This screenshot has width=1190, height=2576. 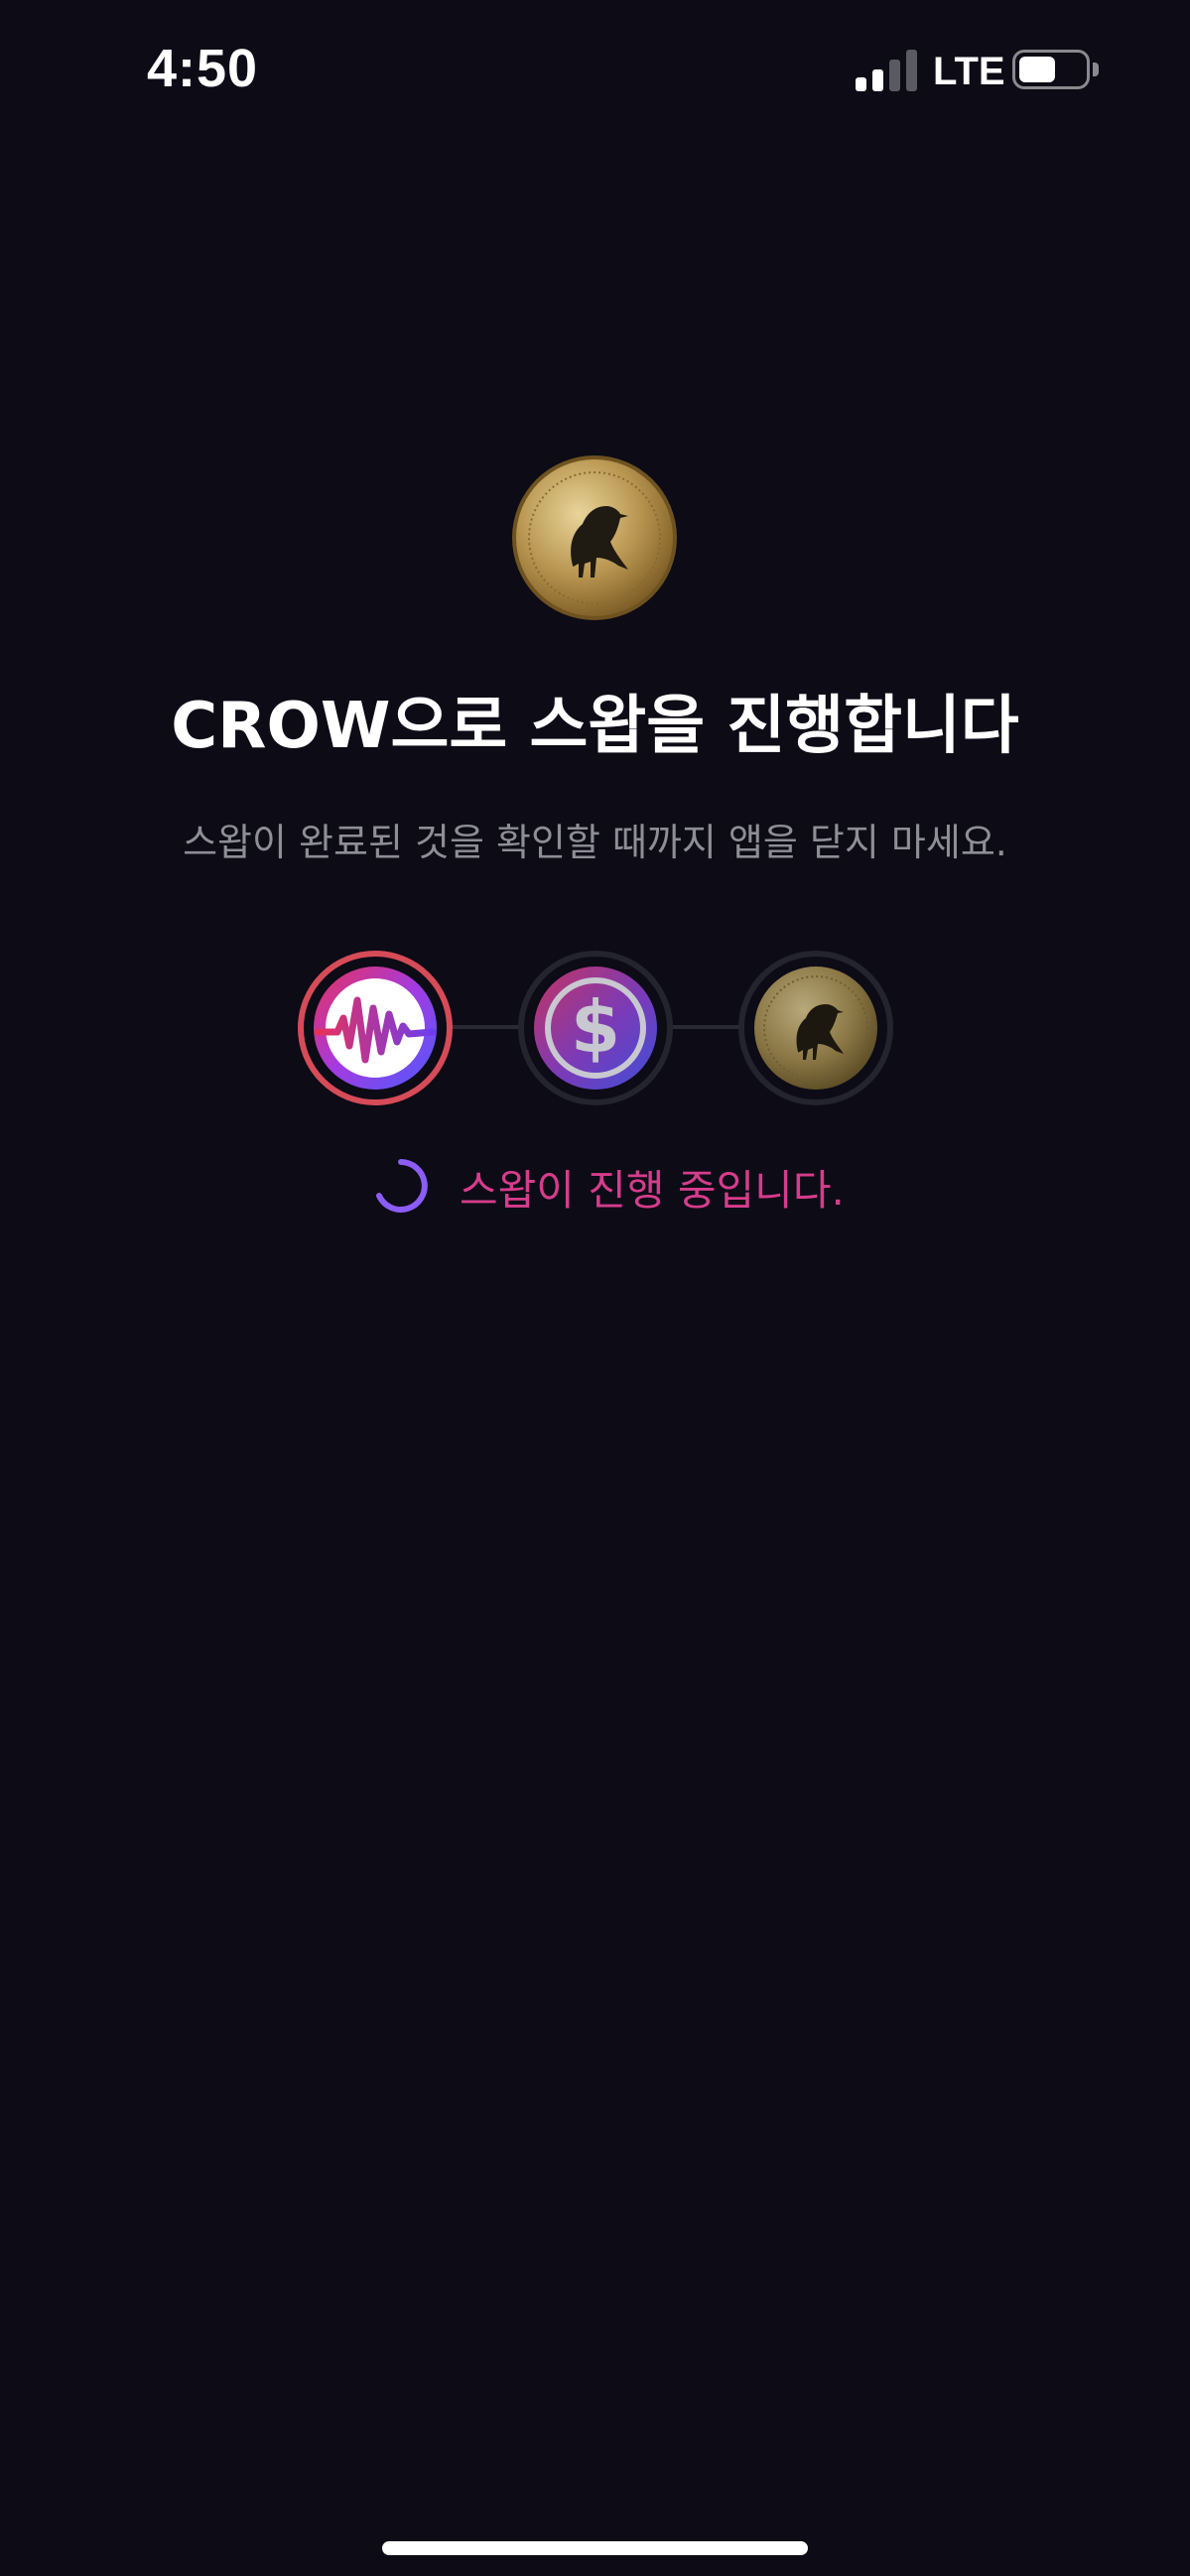 What do you see at coordinates (594, 538) in the screenshot?
I see `crow-coin-icon` at bounding box center [594, 538].